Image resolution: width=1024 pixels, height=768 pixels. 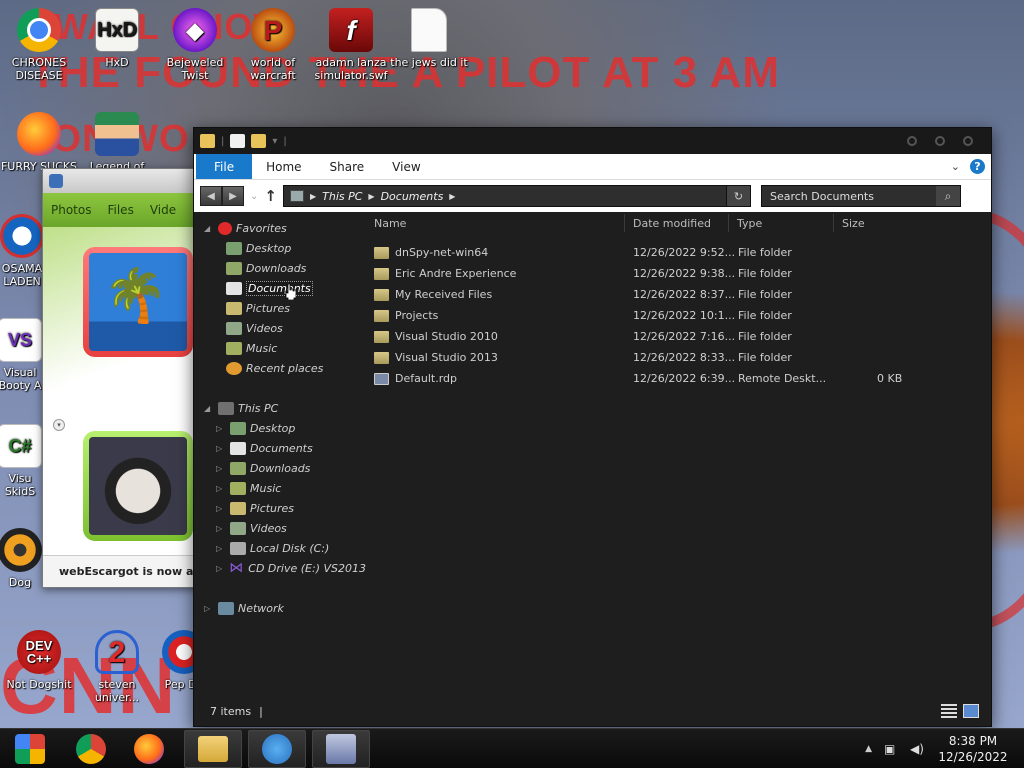 I want to click on nav-item-documents: Documents, so click(x=280, y=288).